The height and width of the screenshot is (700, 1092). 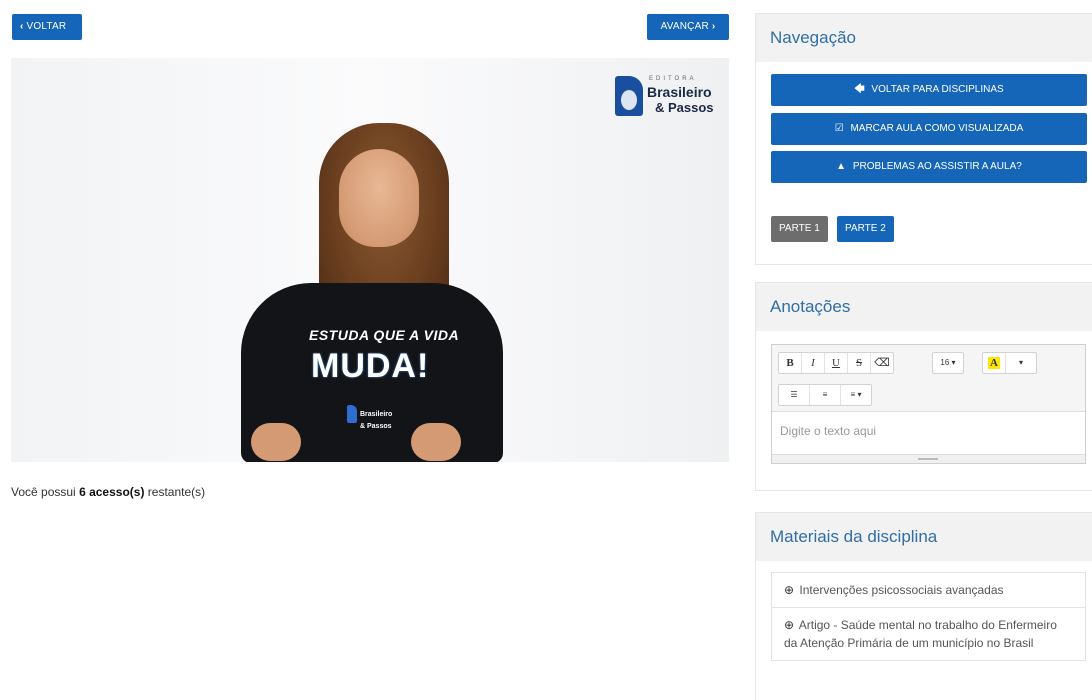 What do you see at coordinates (859, 363) in the screenshot?
I see `strikethrough-button: S` at bounding box center [859, 363].